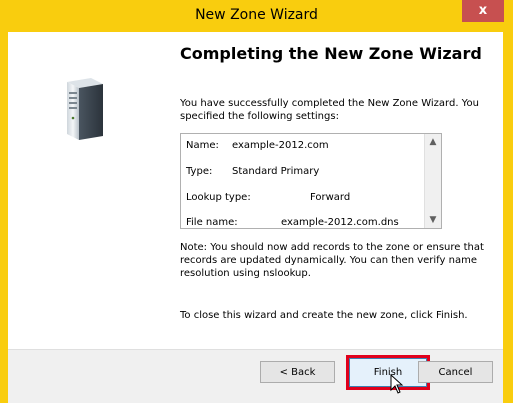 The image size is (513, 403). I want to click on settings-scrollbar: ▲ ▼, so click(432, 181).